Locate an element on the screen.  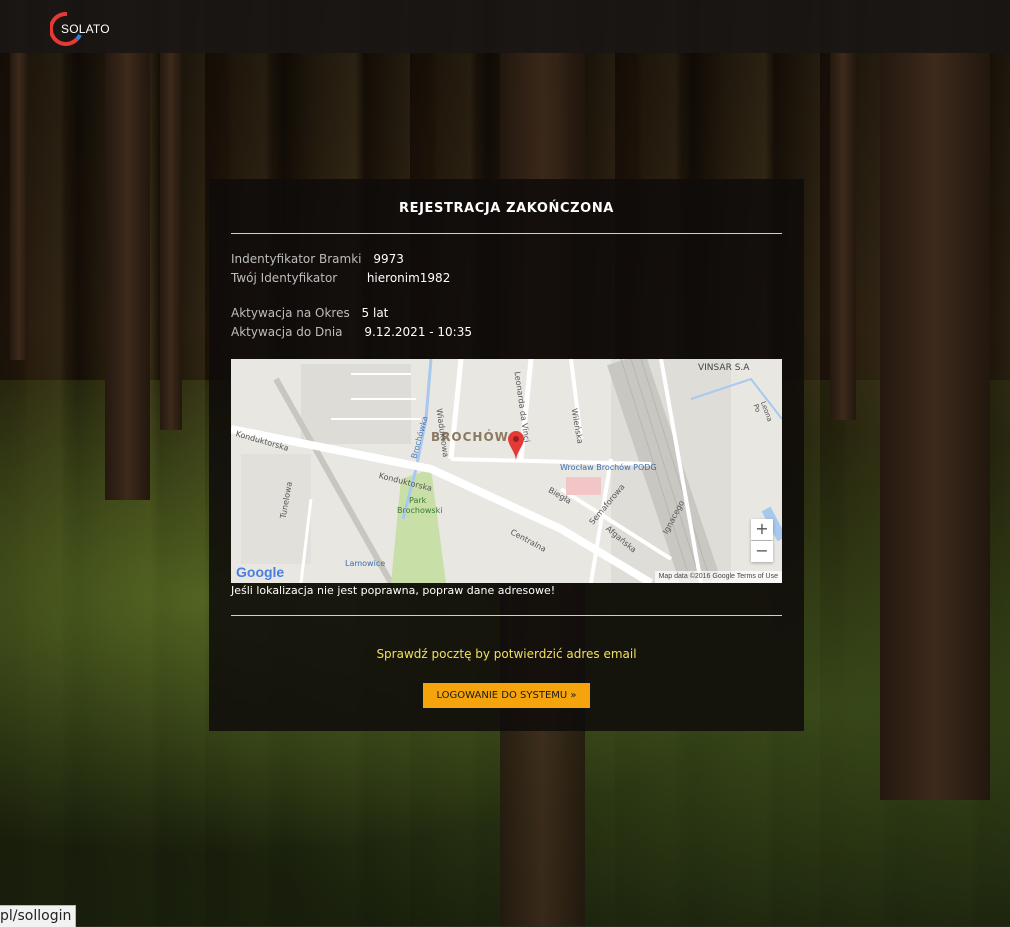
until-label: Aktywacja do Dnia is located at coordinates (287, 332).